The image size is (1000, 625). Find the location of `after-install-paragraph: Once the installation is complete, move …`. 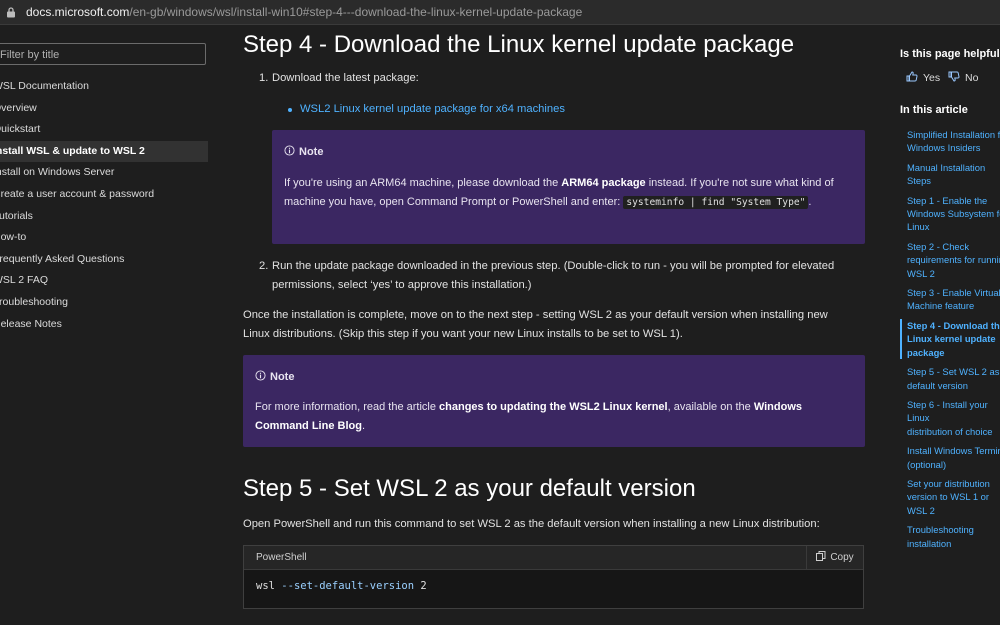

after-install-paragraph: Once the installation is complete, move … is located at coordinates (535, 324).